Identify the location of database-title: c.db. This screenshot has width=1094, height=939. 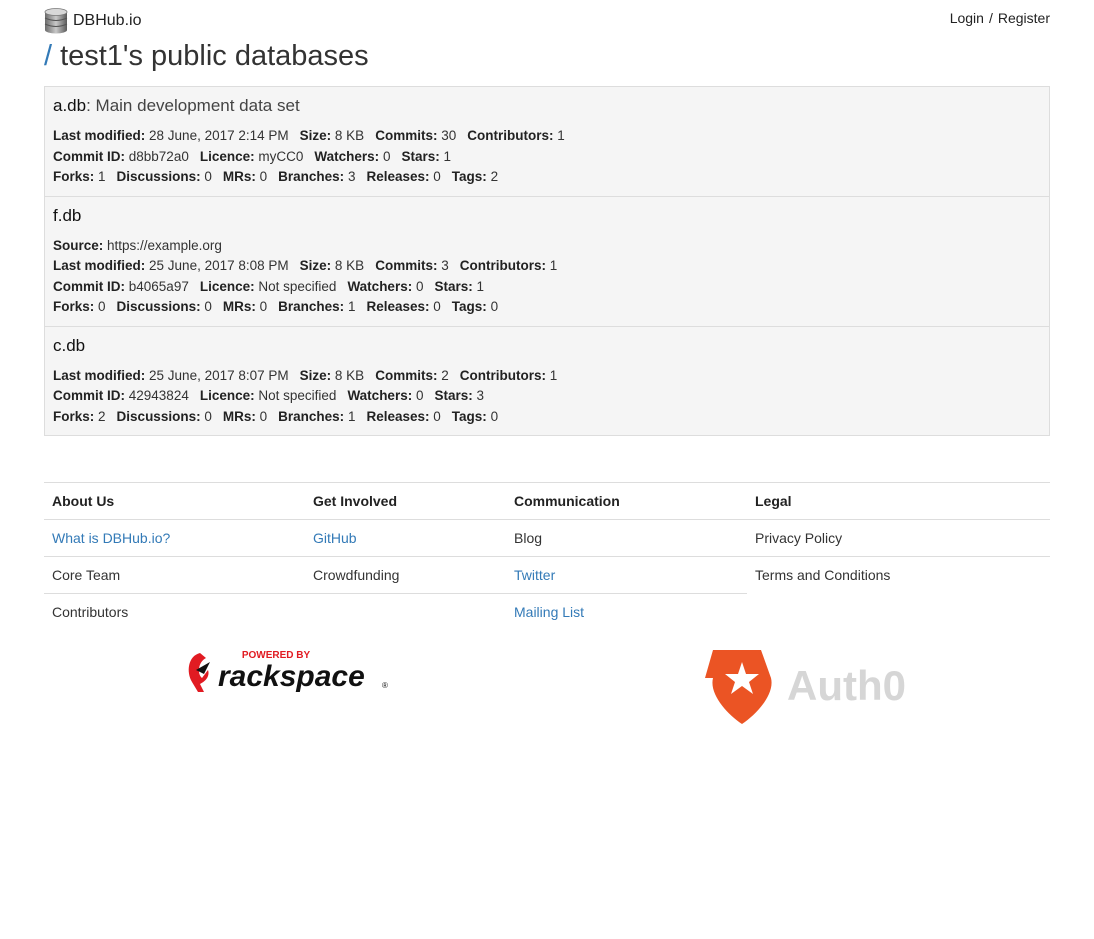
(547, 346).